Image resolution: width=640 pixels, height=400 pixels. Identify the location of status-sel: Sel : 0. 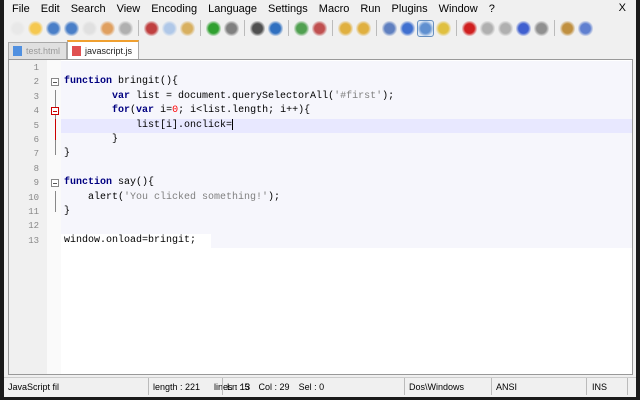
(311, 386).